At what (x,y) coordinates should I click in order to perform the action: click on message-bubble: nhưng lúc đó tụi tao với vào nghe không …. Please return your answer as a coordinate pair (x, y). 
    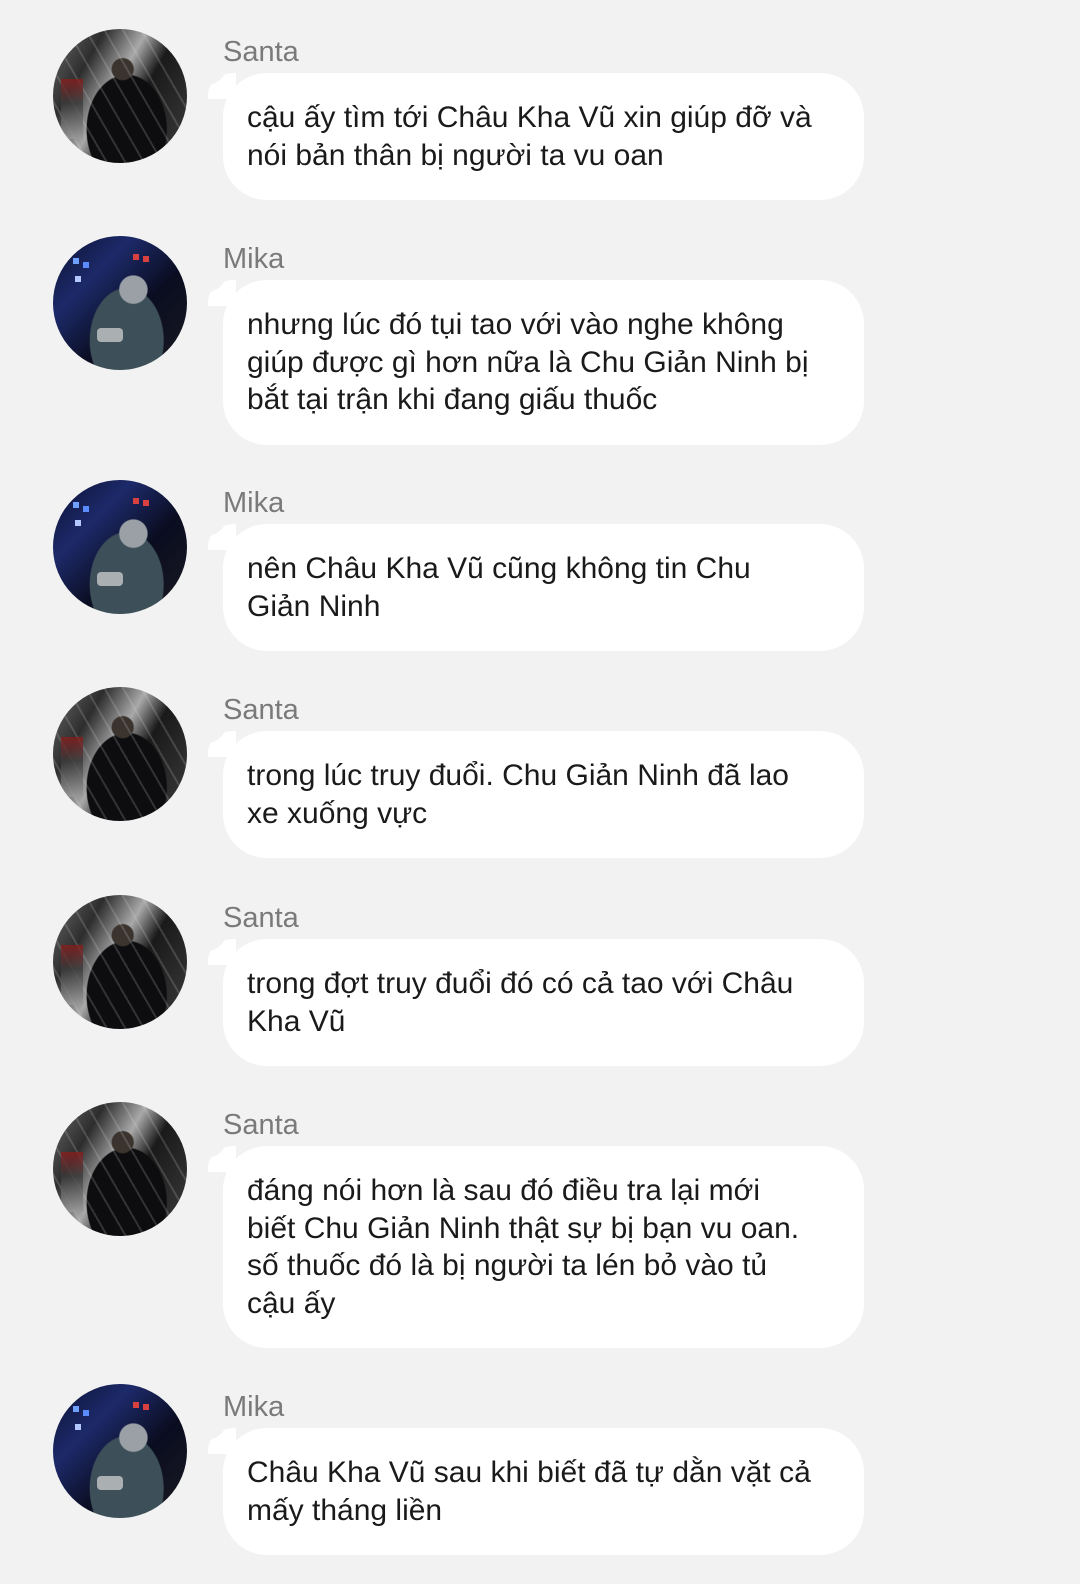
    Looking at the image, I should click on (543, 362).